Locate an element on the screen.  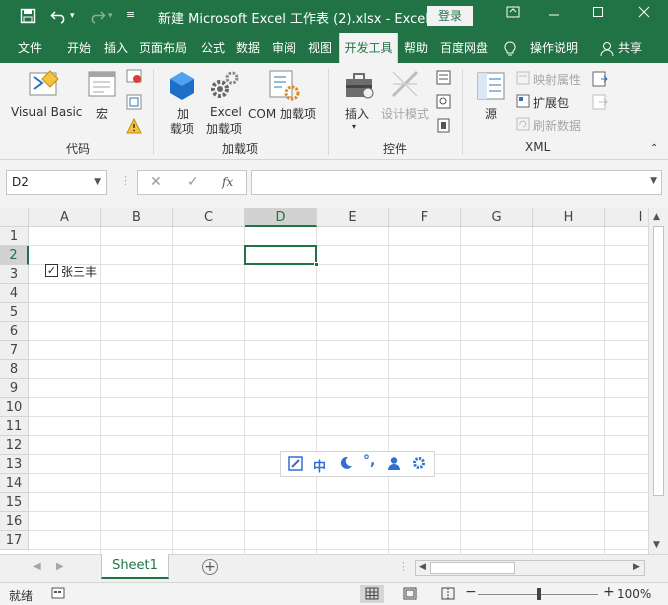
row-header-12: 12 is located at coordinates (14, 445).